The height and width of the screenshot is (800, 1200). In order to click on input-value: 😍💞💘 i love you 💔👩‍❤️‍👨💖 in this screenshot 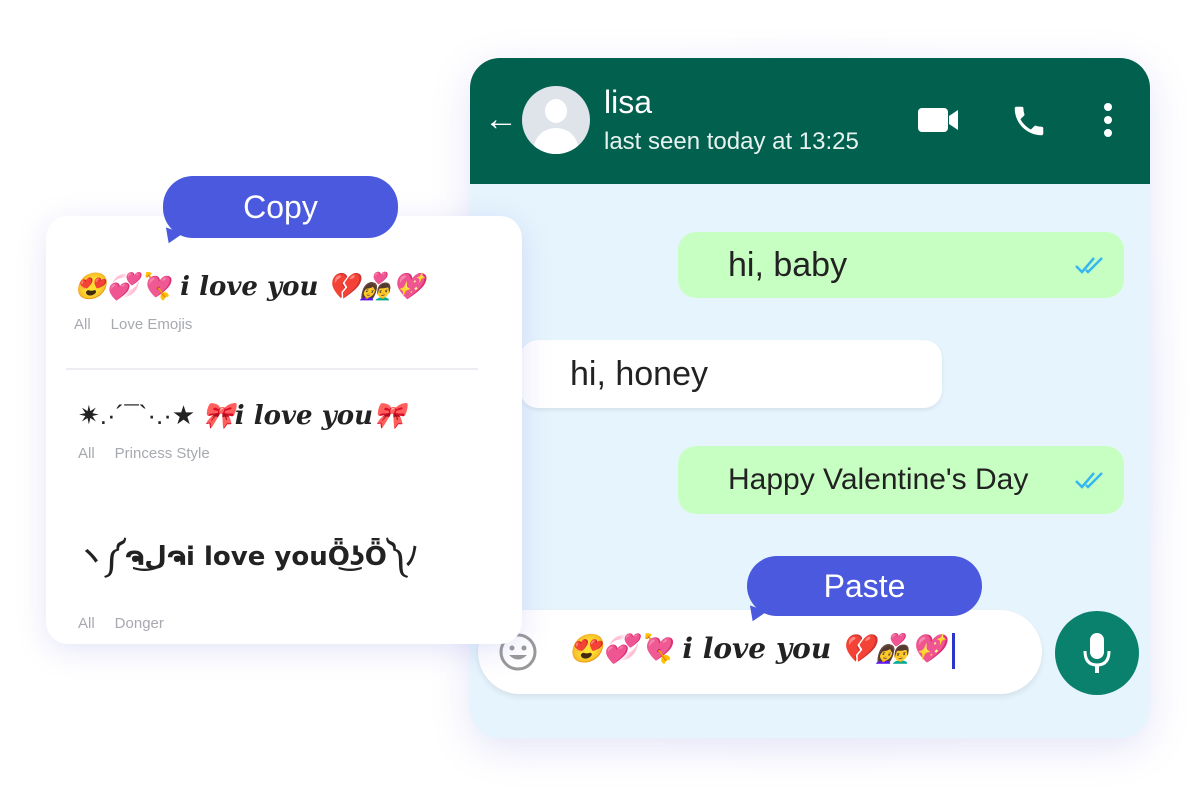, I will do `click(761, 650)`.